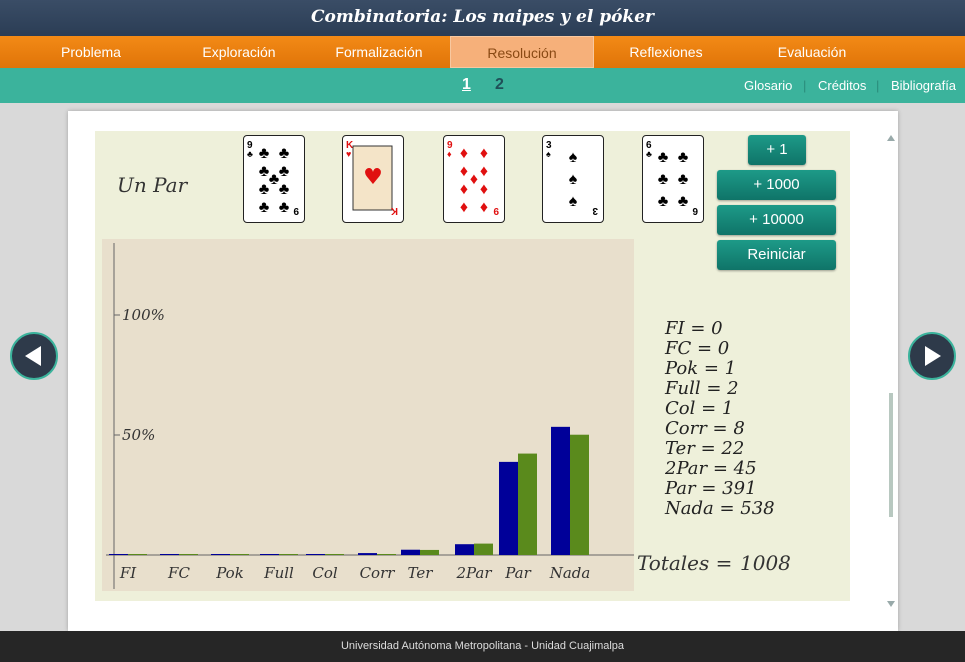 This screenshot has width=965, height=662. I want to click on svg-text: 6, so click(695, 210).